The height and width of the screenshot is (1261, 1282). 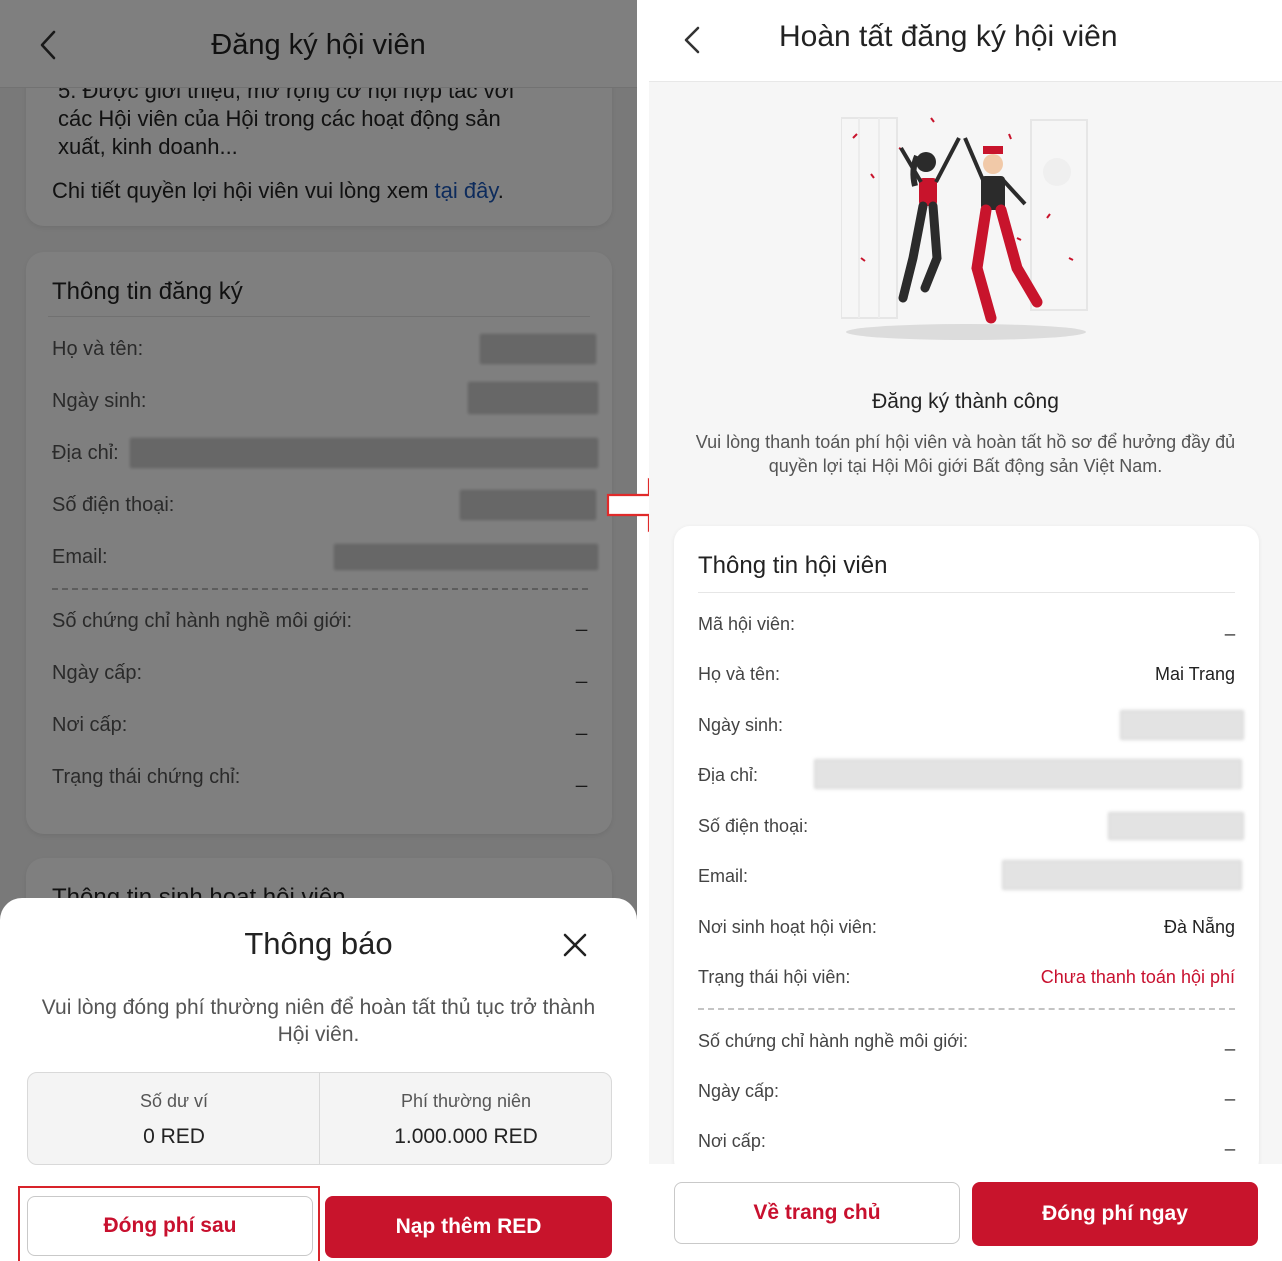 What do you see at coordinates (739, 1091) in the screenshot?
I see `field-label: Ngày cấp:` at bounding box center [739, 1091].